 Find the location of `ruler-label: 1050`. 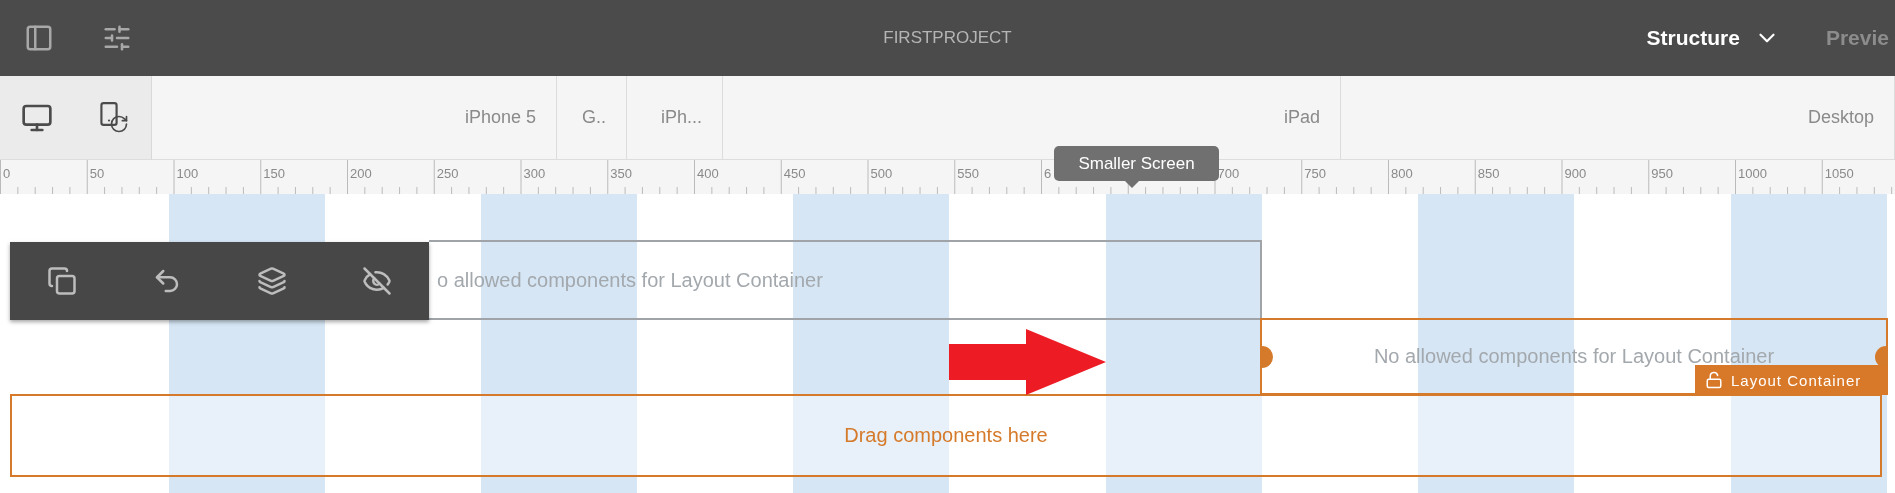

ruler-label: 1050 is located at coordinates (1839, 173).